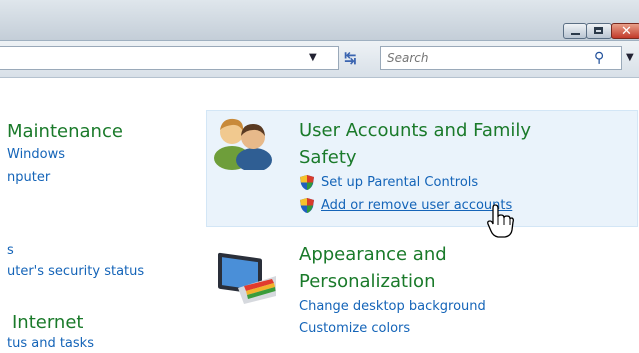 Image resolution: width=639 pixels, height=353 pixels. Describe the element at coordinates (354, 329) in the screenshot. I see `task-link-customize-colors: Customize colors` at that location.